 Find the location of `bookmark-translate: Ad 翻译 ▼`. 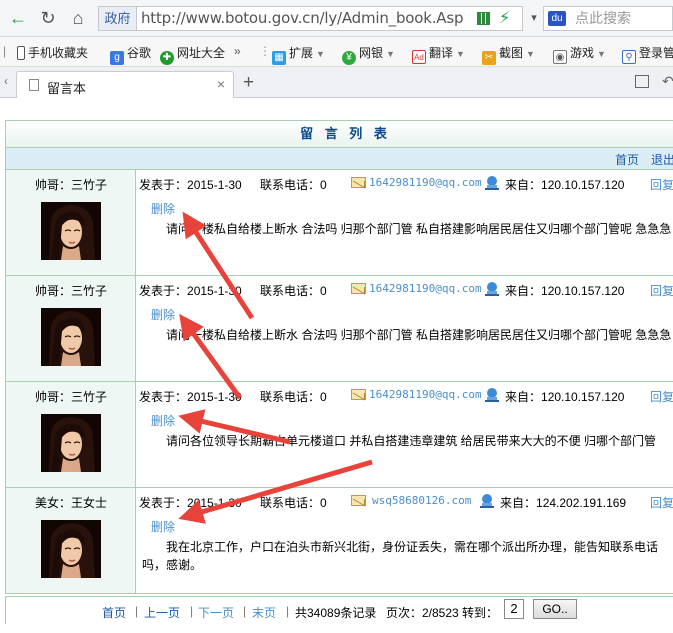

bookmark-translate: Ad 翻译 ▼ is located at coordinates (438, 54).